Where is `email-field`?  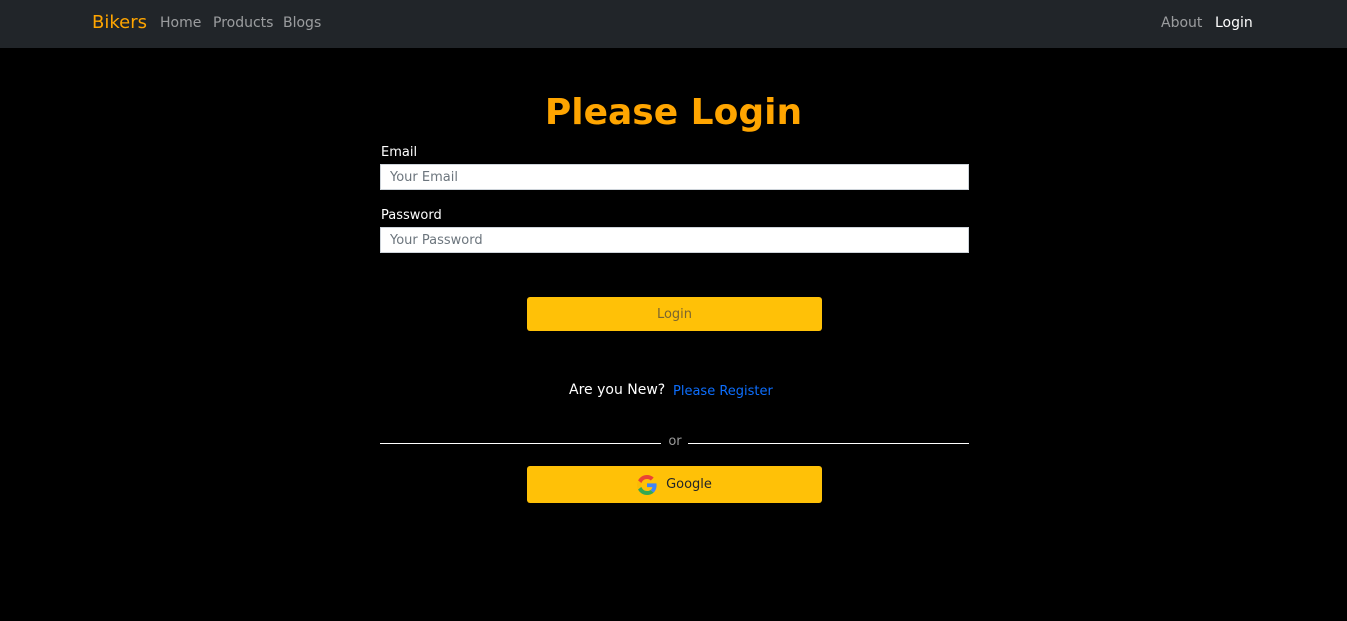 email-field is located at coordinates (674, 177).